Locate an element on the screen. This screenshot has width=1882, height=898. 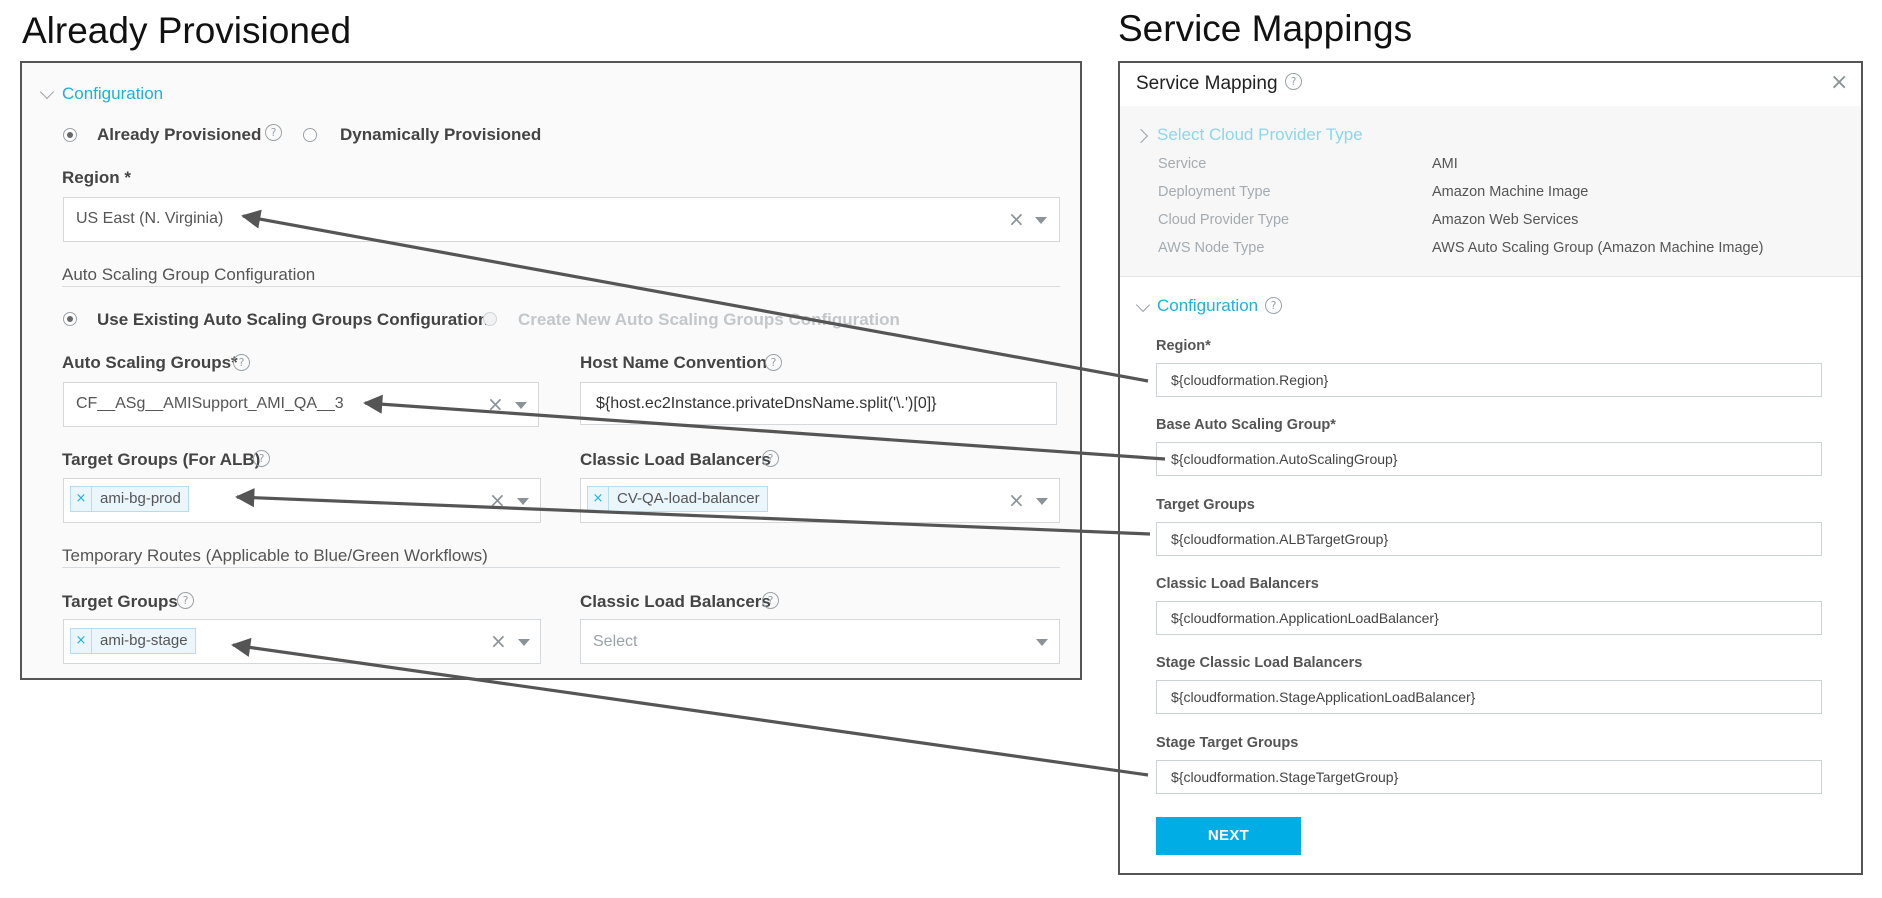
temp-classic-load-balancers-select: Select is located at coordinates (820, 641).